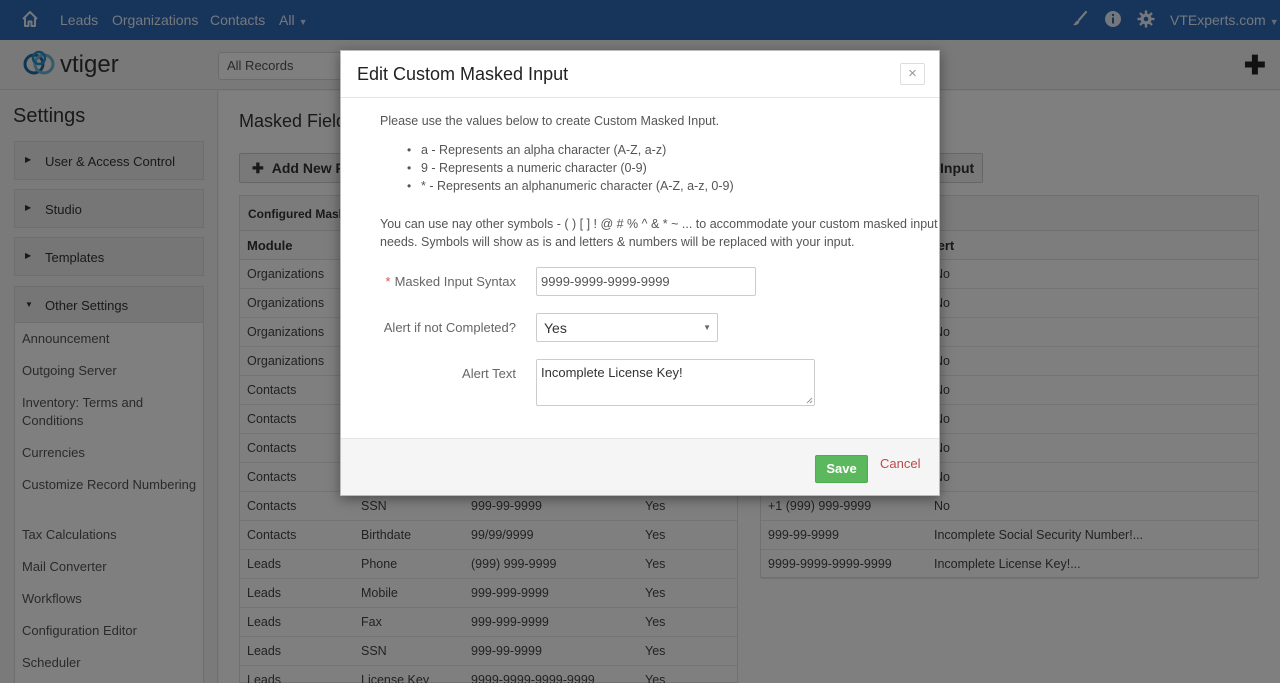 The width and height of the screenshot is (1280, 683). What do you see at coordinates (612, 372) in the screenshot?
I see `alert-text-value: Incomplete License Key!` at bounding box center [612, 372].